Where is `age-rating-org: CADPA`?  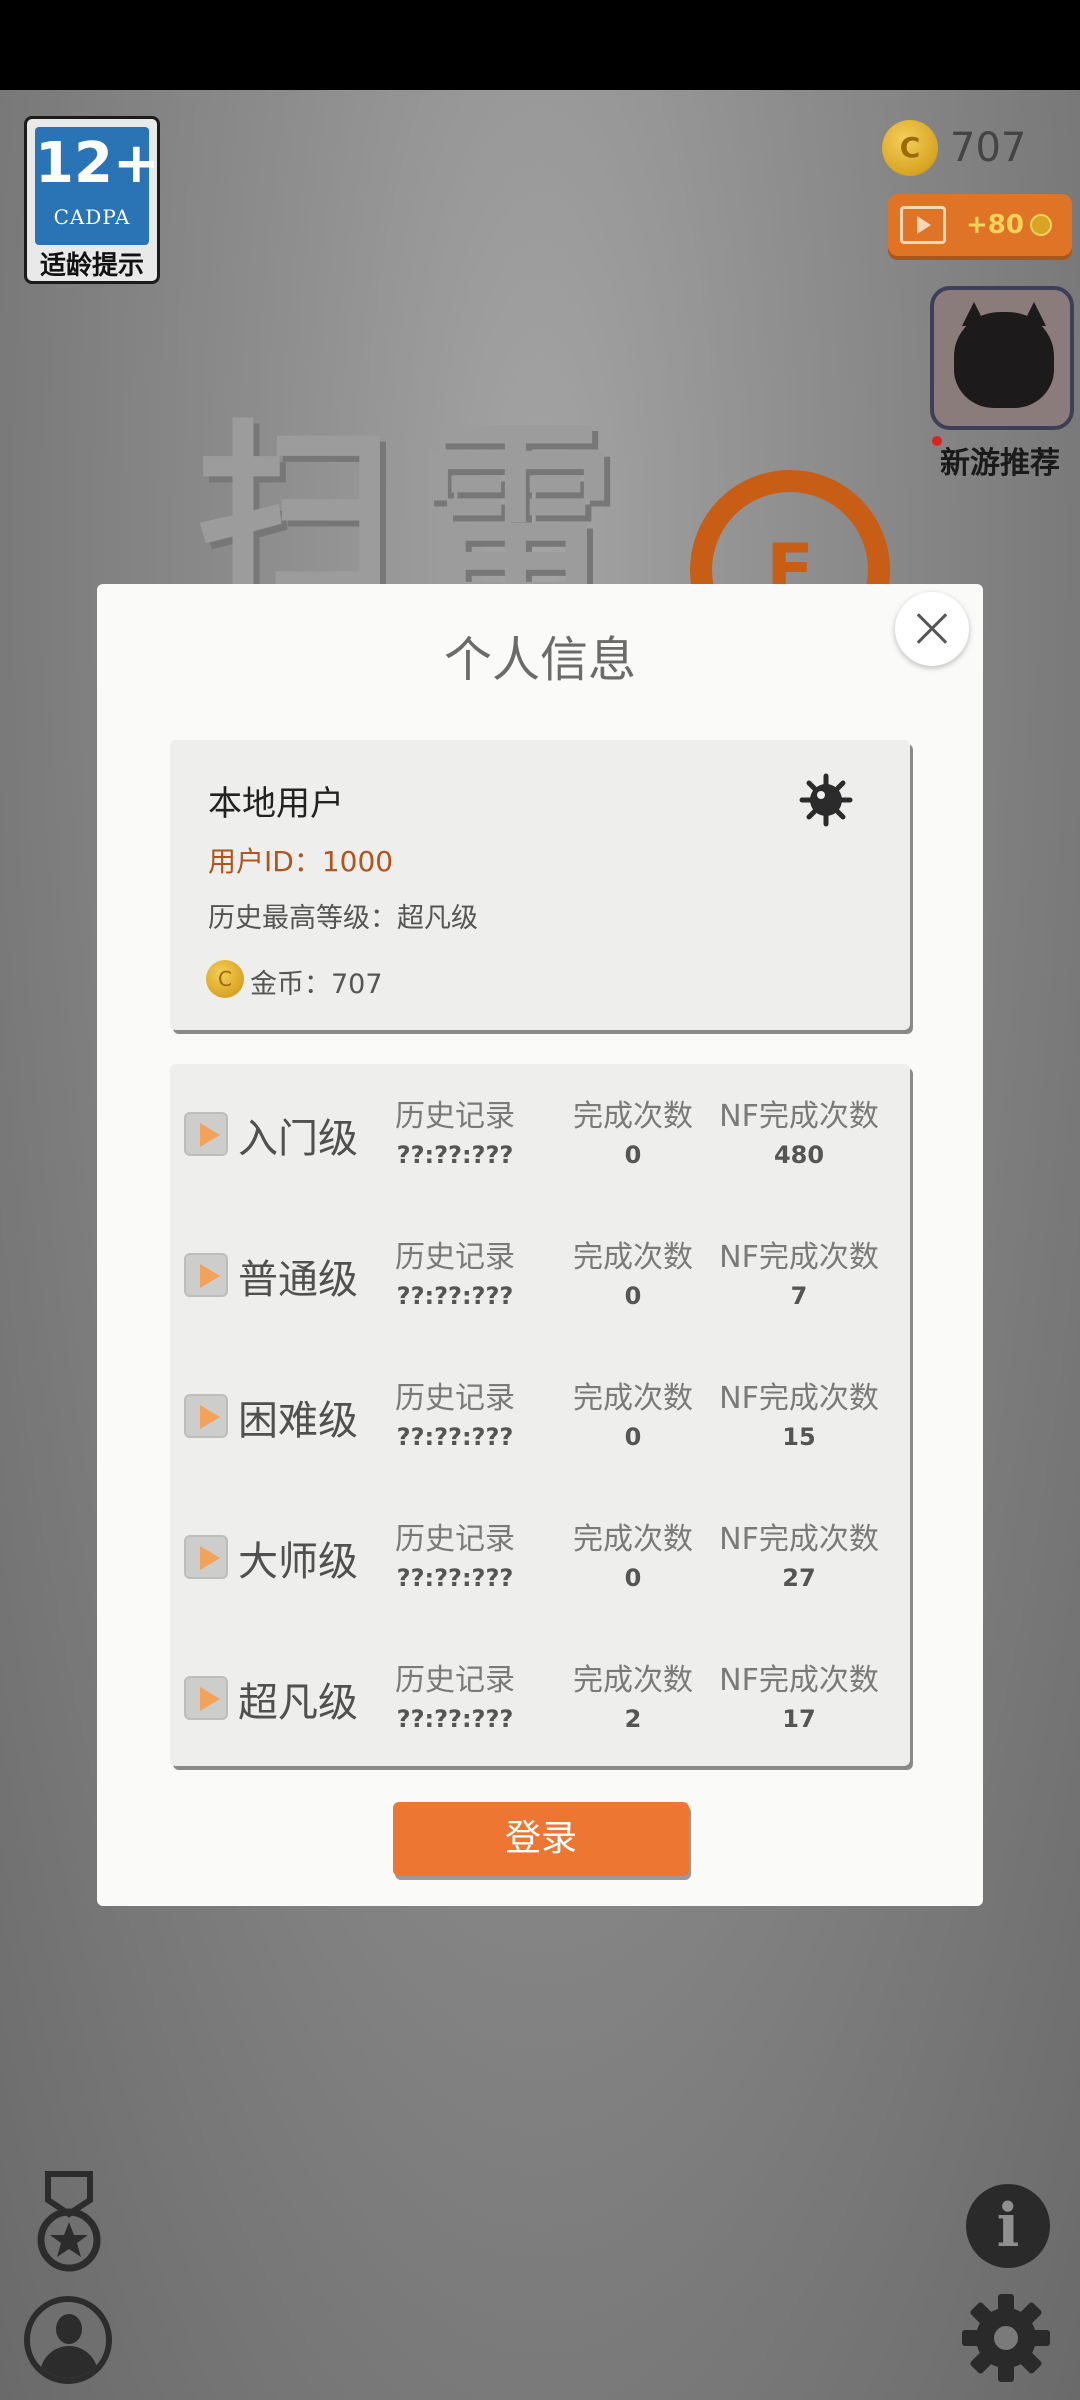
age-rating-org: CADPA is located at coordinates (92, 217).